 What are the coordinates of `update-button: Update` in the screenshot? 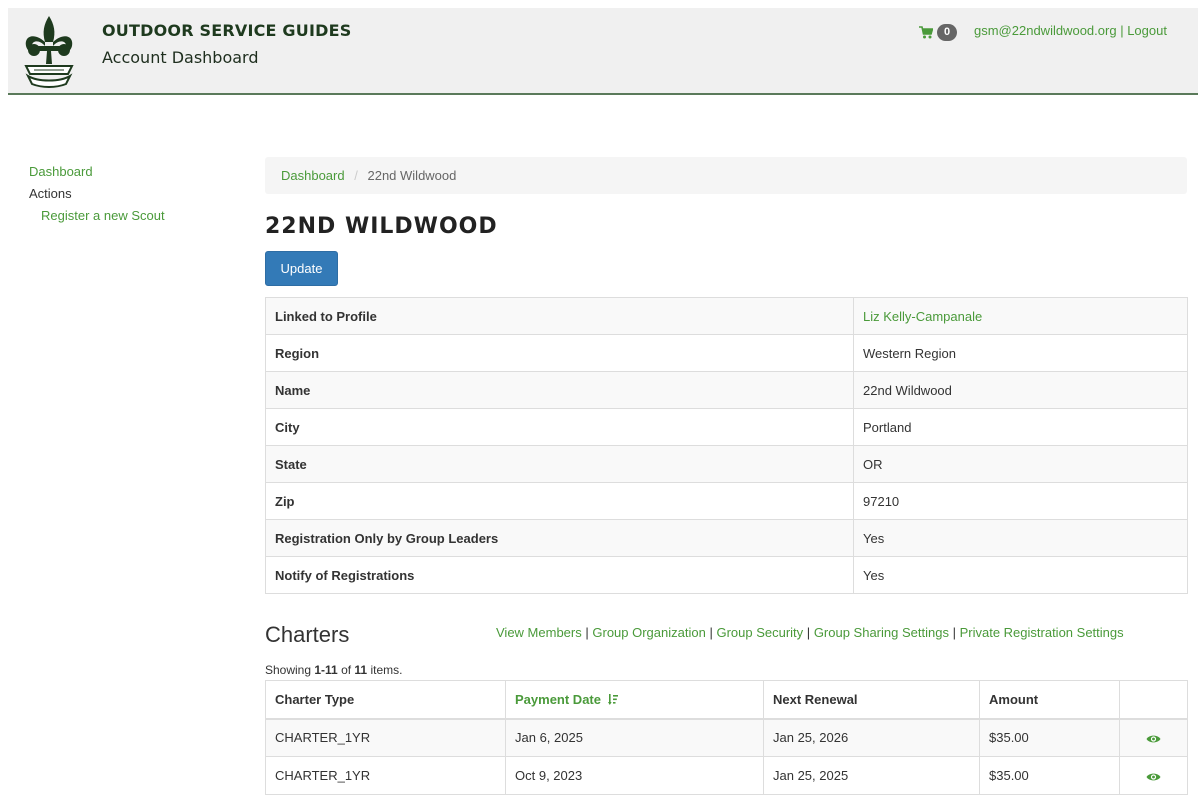 It's located at (301, 268).